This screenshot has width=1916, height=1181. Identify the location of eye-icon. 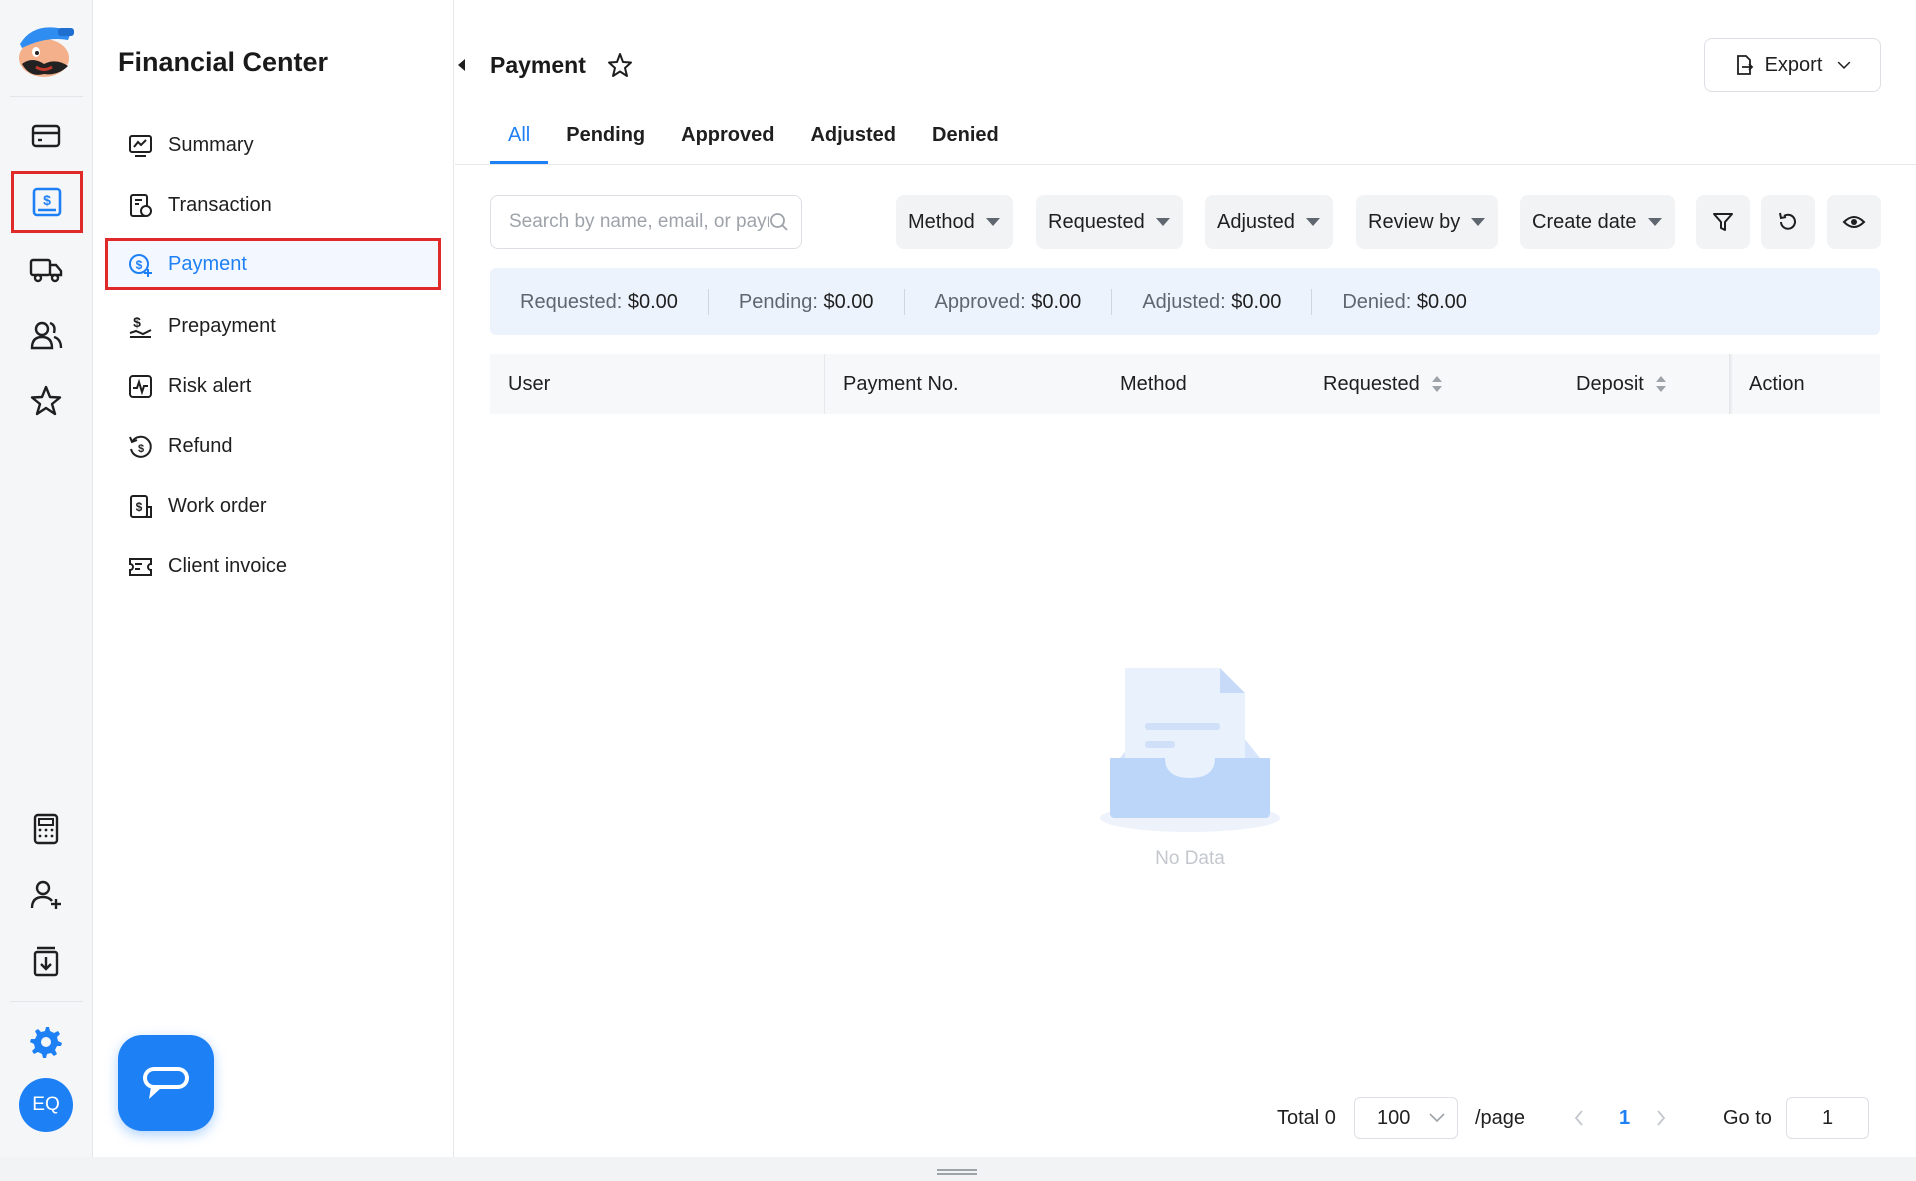
(1854, 222).